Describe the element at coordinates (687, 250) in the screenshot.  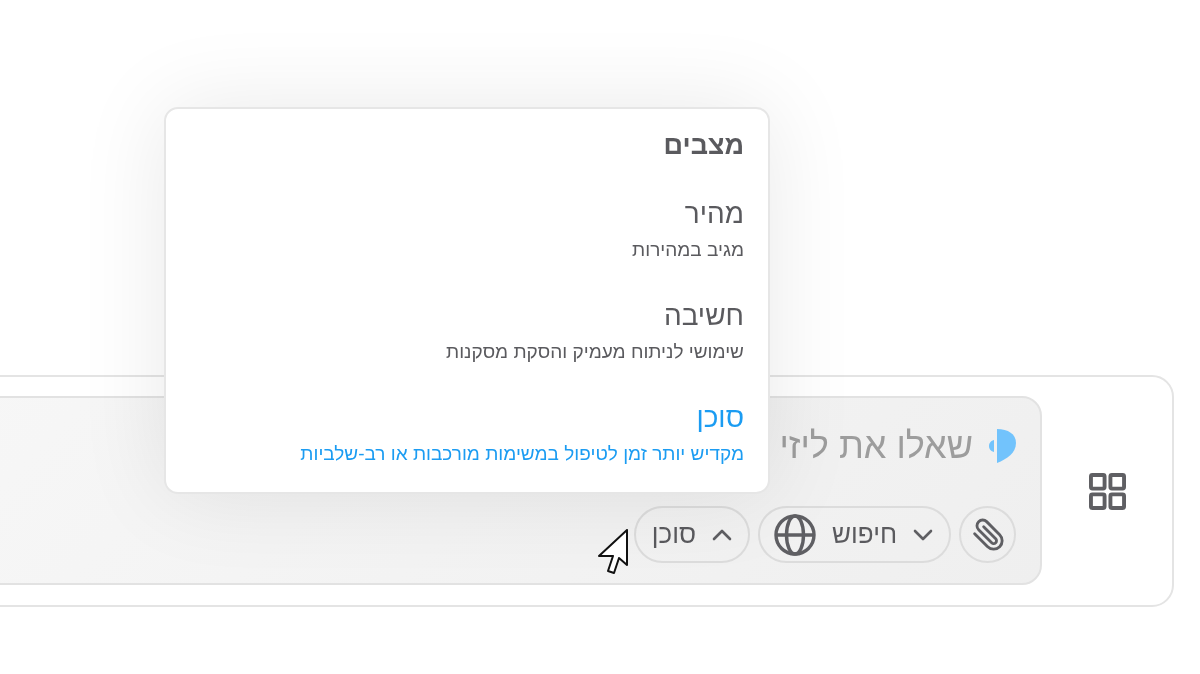
I see `mode-option-description: מגיב במהירות` at that location.